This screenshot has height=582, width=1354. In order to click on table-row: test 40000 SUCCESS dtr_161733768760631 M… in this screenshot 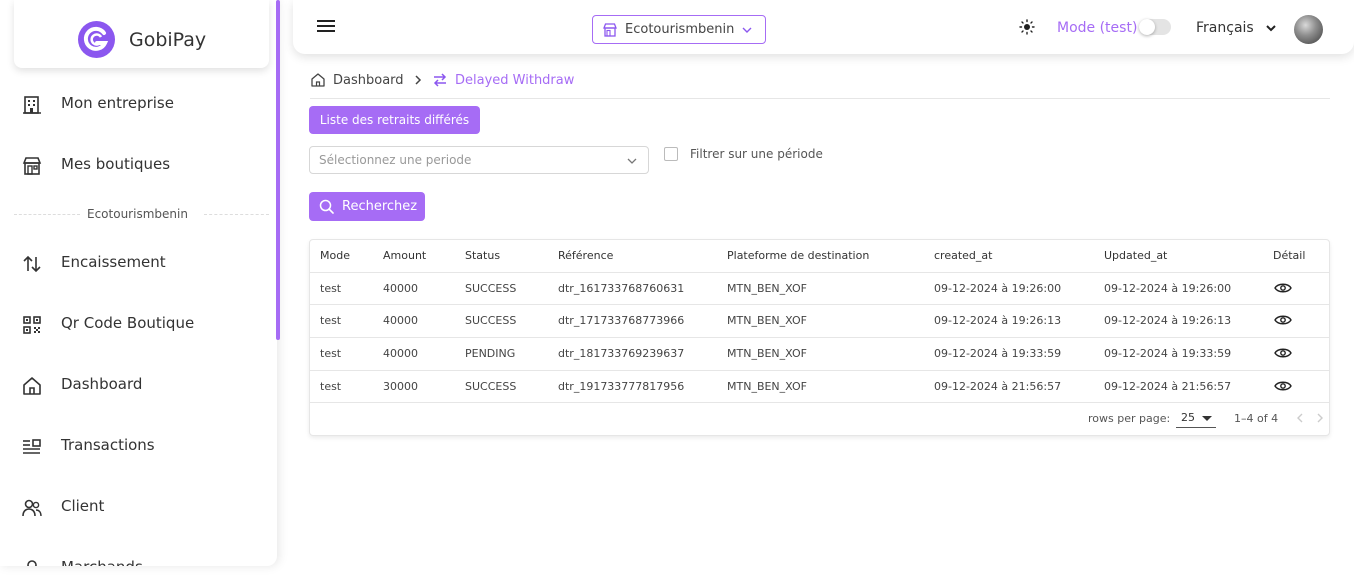, I will do `click(819, 288)`.